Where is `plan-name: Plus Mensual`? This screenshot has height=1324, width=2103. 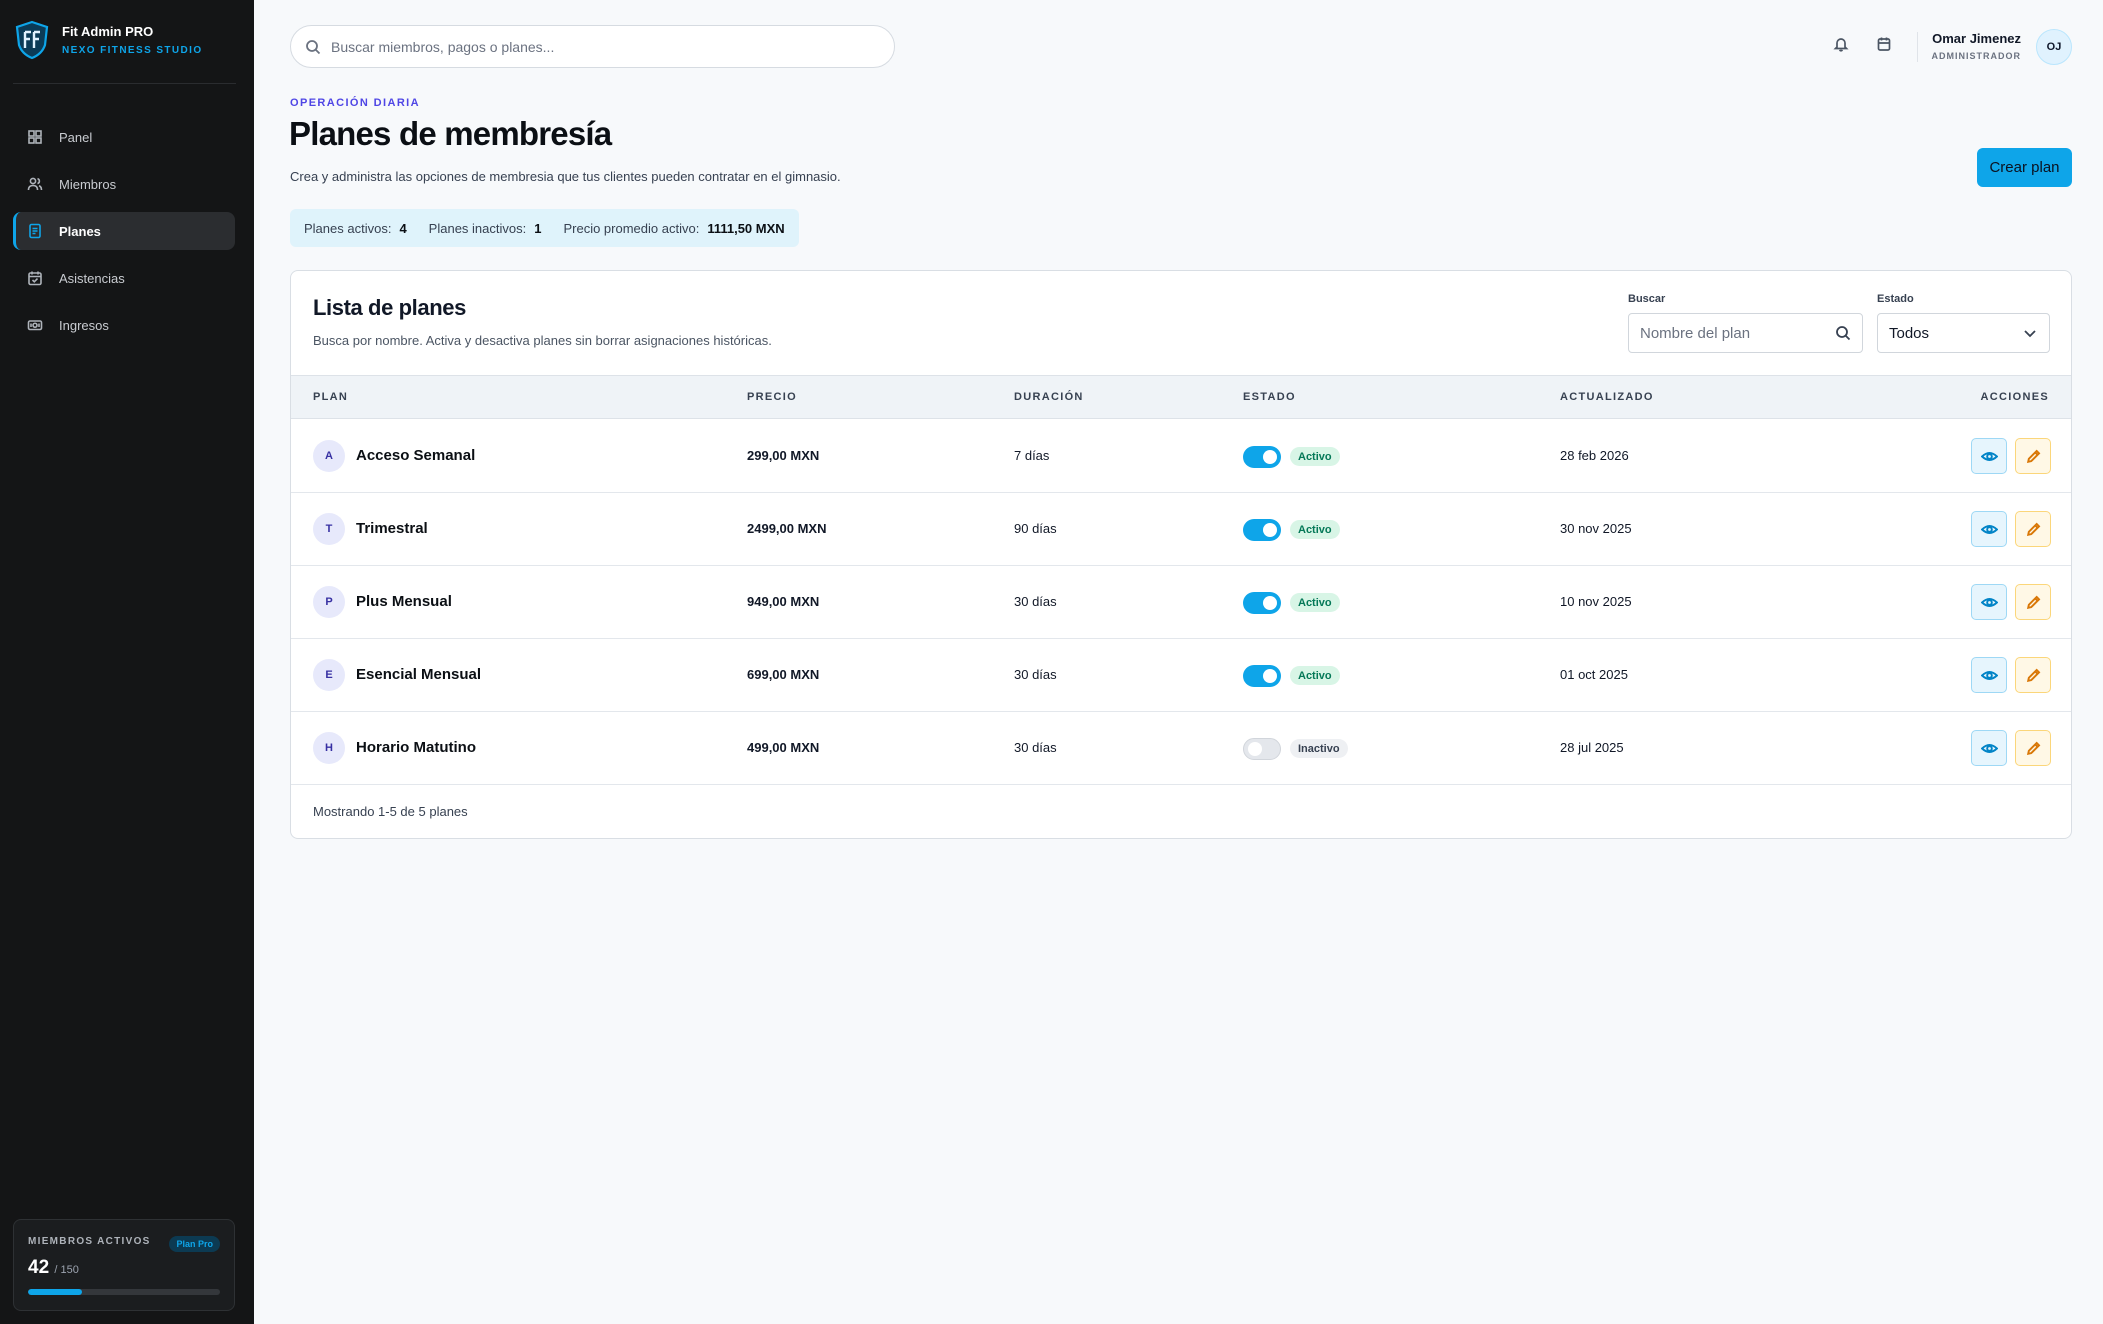
plan-name: Plus Mensual is located at coordinates (404, 601).